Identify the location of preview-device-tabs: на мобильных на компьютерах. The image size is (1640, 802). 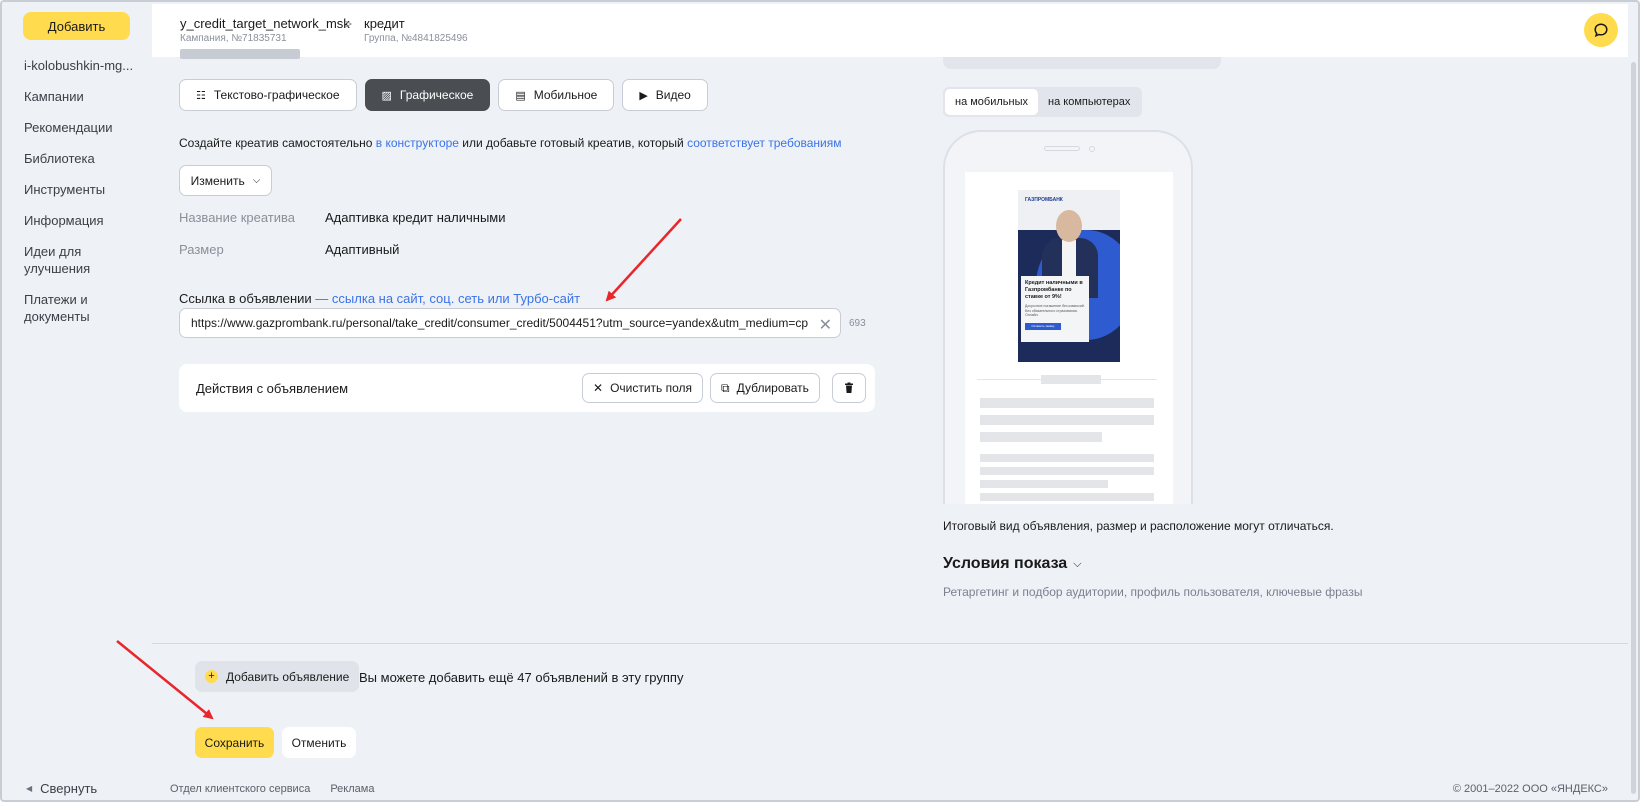
(1043, 102).